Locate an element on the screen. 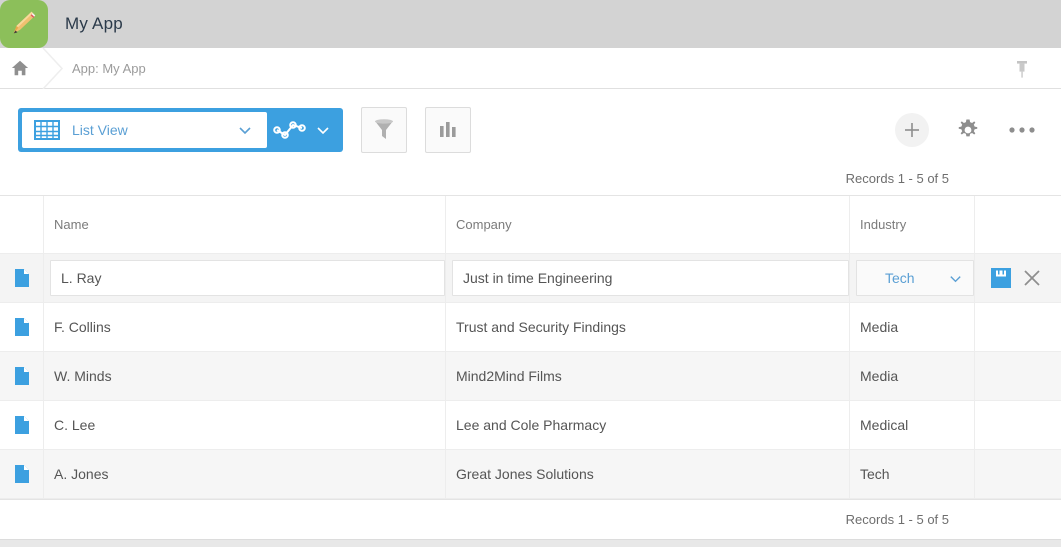  name-value: W. Minds is located at coordinates (83, 376).